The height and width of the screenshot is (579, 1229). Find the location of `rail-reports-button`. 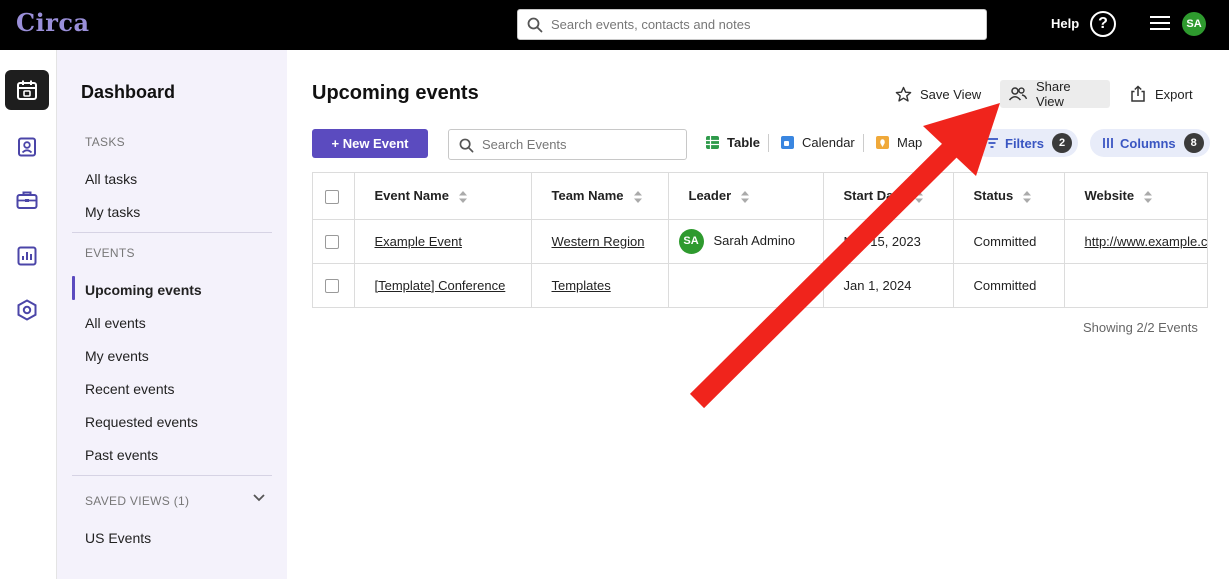

rail-reports-button is located at coordinates (27, 256).